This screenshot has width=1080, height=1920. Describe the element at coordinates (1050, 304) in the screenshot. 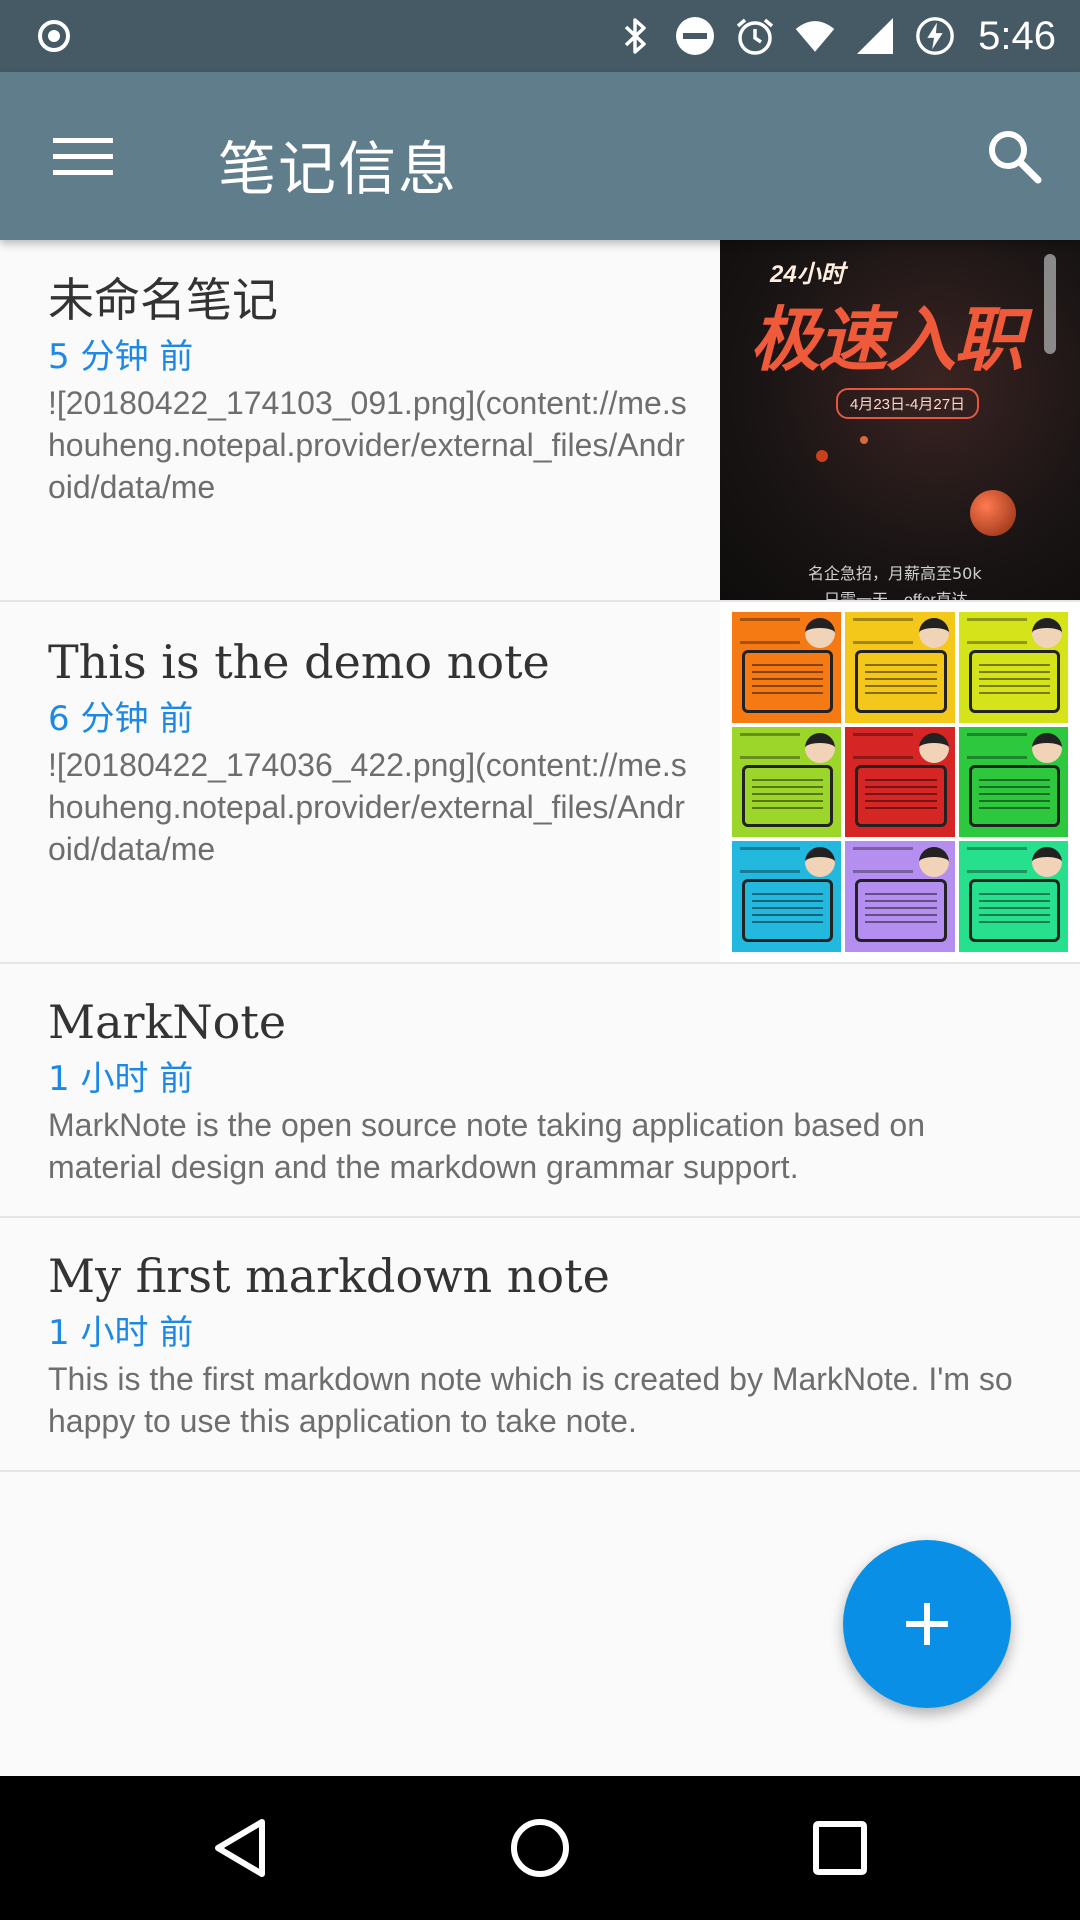

I see `scrollbar-thumb` at that location.